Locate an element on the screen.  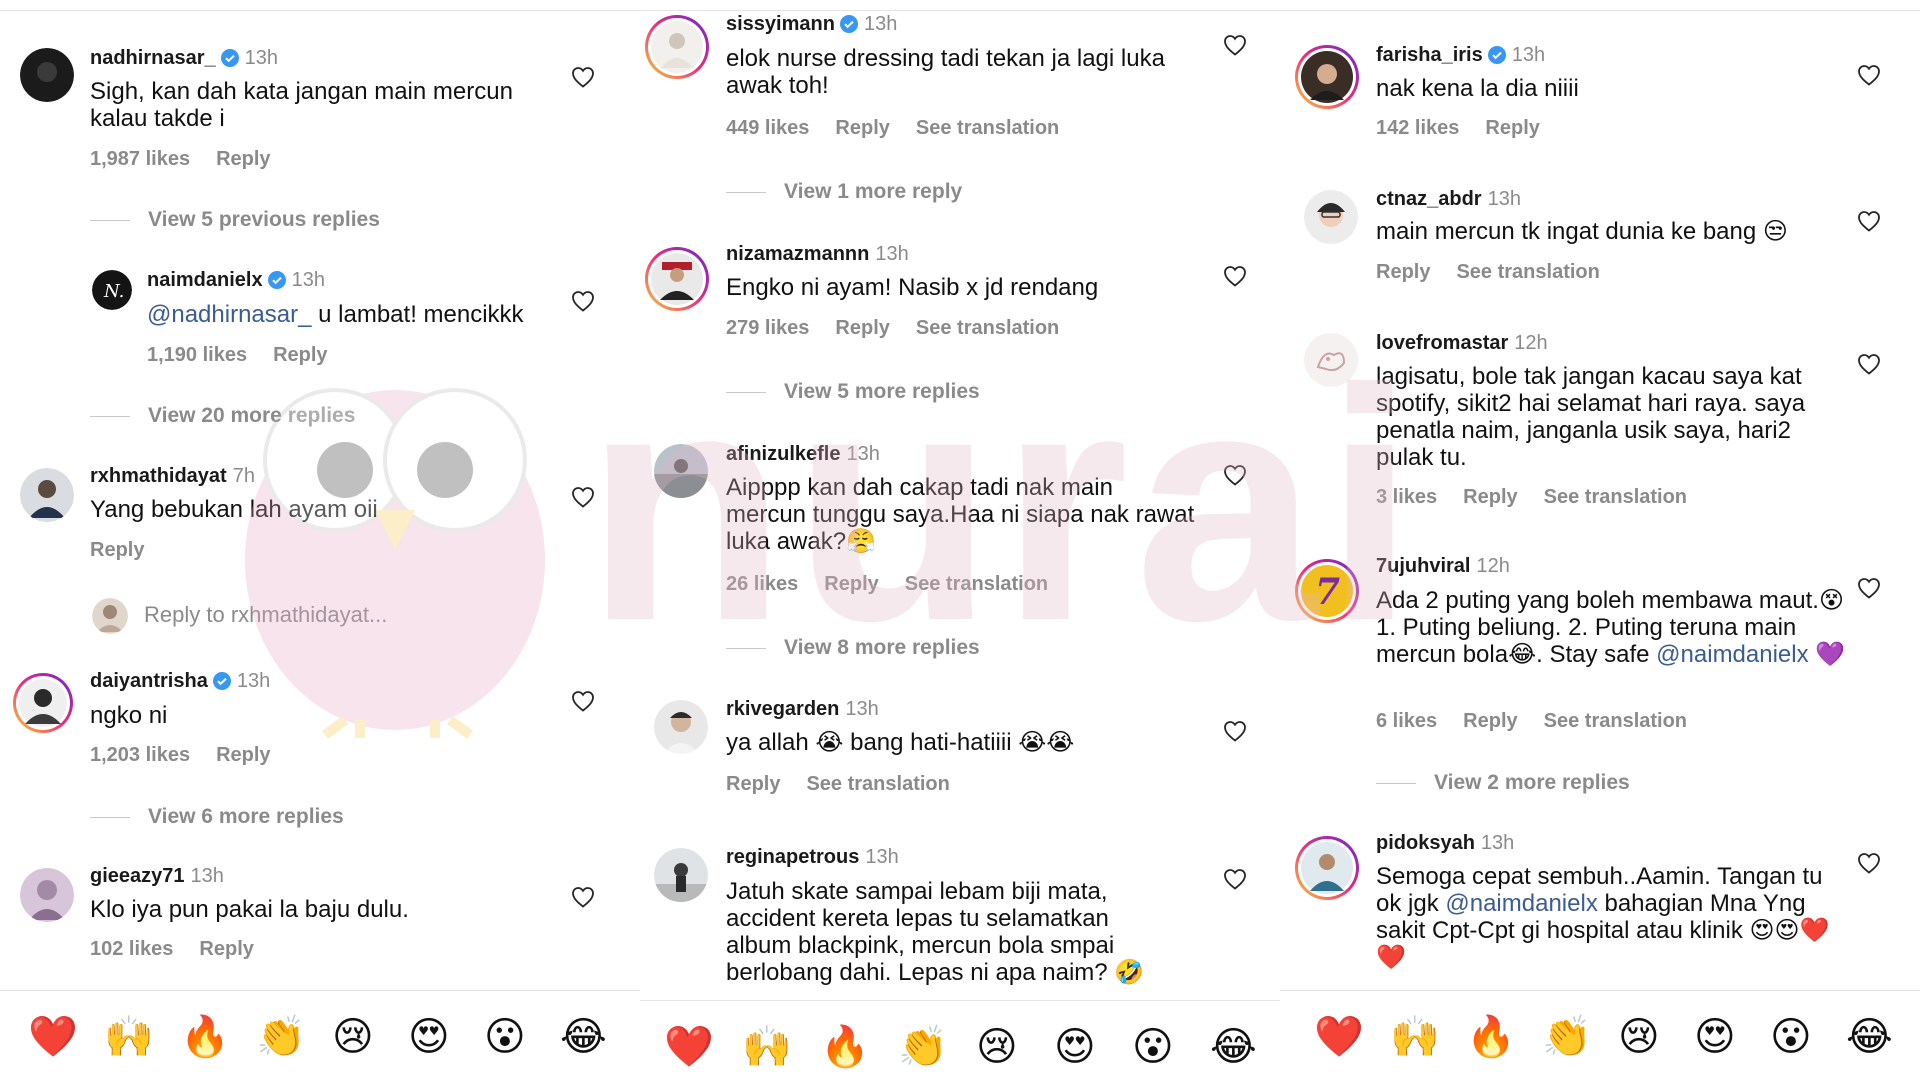
avatar-rkivegarden is located at coordinates (681, 727).